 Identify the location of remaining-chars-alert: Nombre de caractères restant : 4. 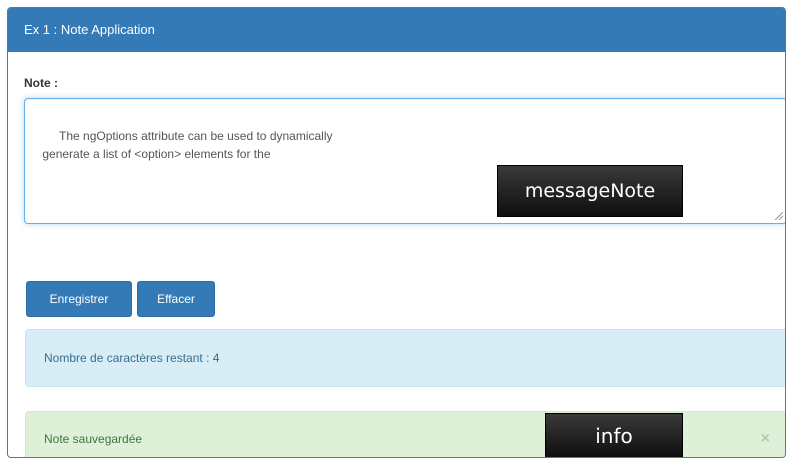
(405, 358).